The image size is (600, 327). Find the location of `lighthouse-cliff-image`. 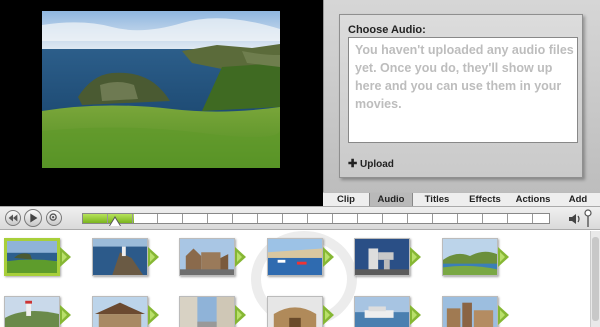

lighthouse-cliff-image is located at coordinates (119, 257).